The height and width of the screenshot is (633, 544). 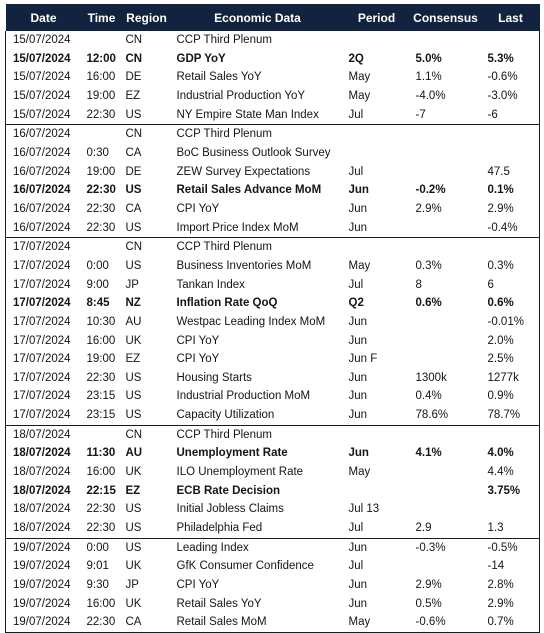 What do you see at coordinates (102, 17) in the screenshot?
I see `column-header-time: Time` at bounding box center [102, 17].